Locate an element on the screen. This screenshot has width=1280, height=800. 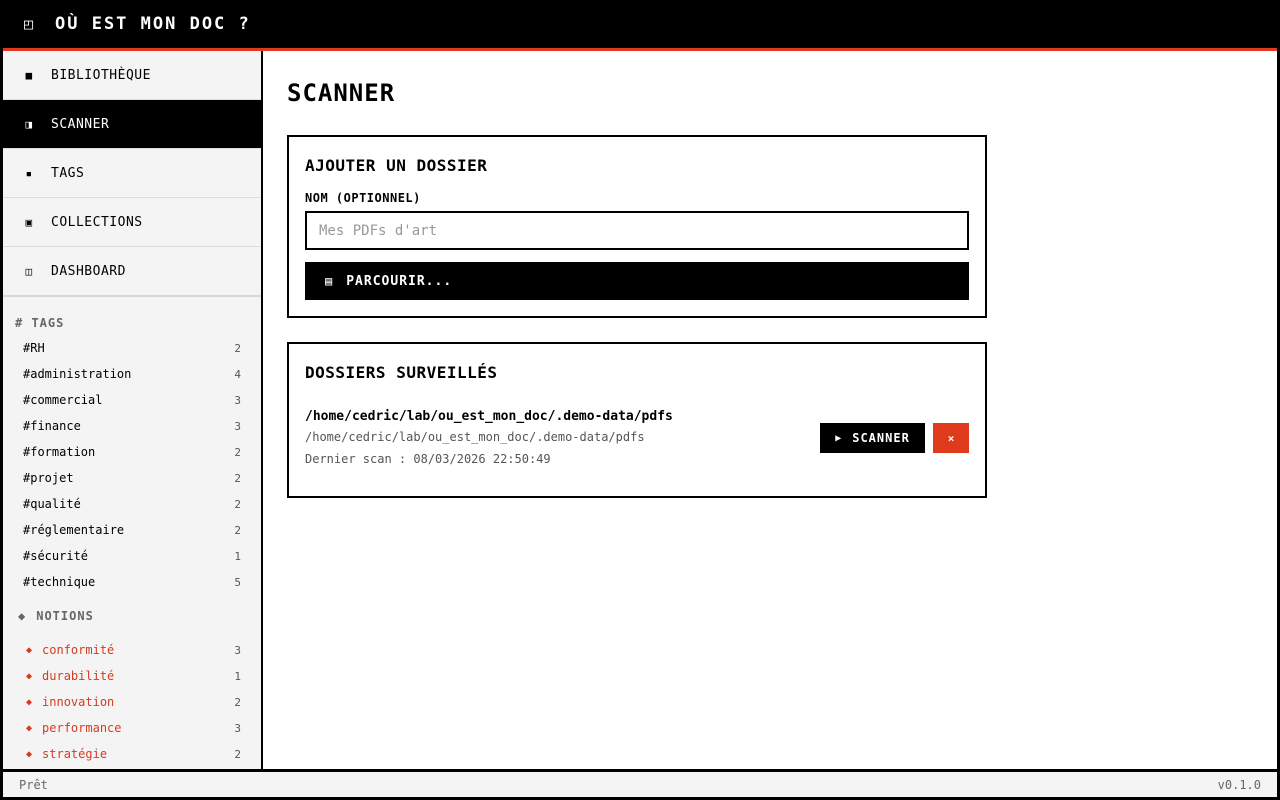
scan-label: SCANNER is located at coordinates (881, 438).